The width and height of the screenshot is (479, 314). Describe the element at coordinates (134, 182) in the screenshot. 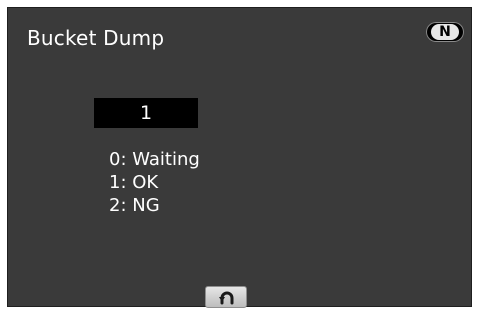

I see `legend-item-ok: 1: OK` at that location.